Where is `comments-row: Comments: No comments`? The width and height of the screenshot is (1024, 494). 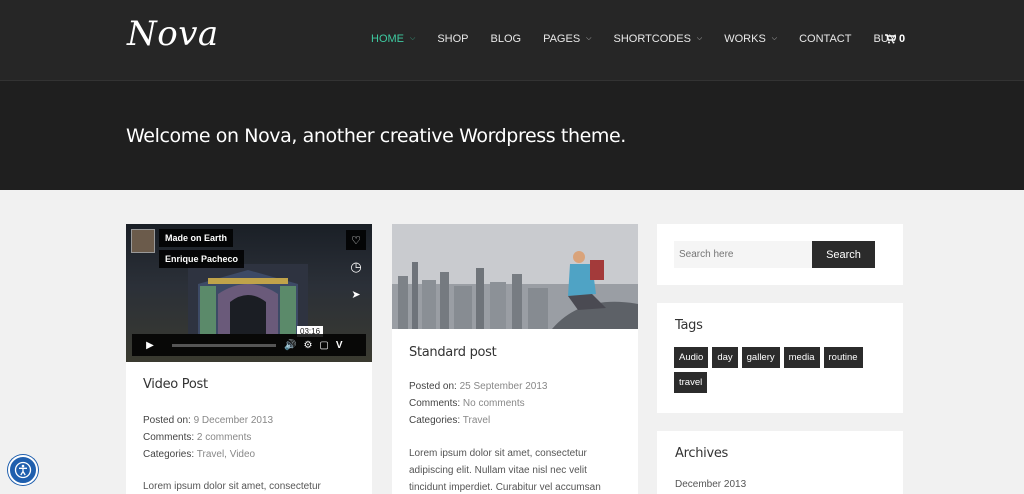
comments-row: Comments: No comments is located at coordinates (478, 403).